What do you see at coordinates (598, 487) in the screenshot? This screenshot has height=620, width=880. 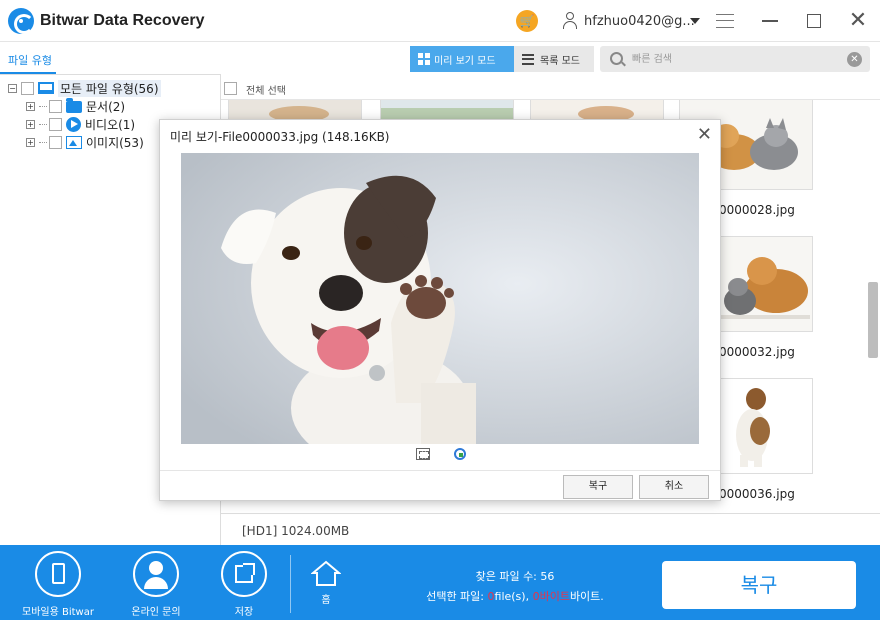 I see `dialog-recover-button: 복구` at bounding box center [598, 487].